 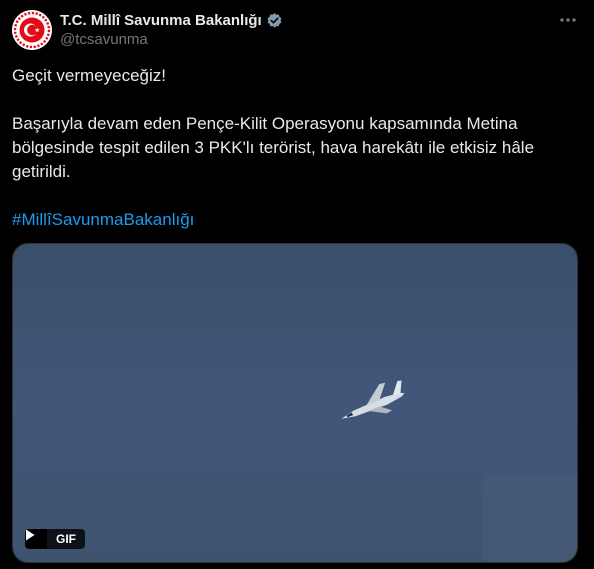 I want to click on more-options-button, so click(x=568, y=20).